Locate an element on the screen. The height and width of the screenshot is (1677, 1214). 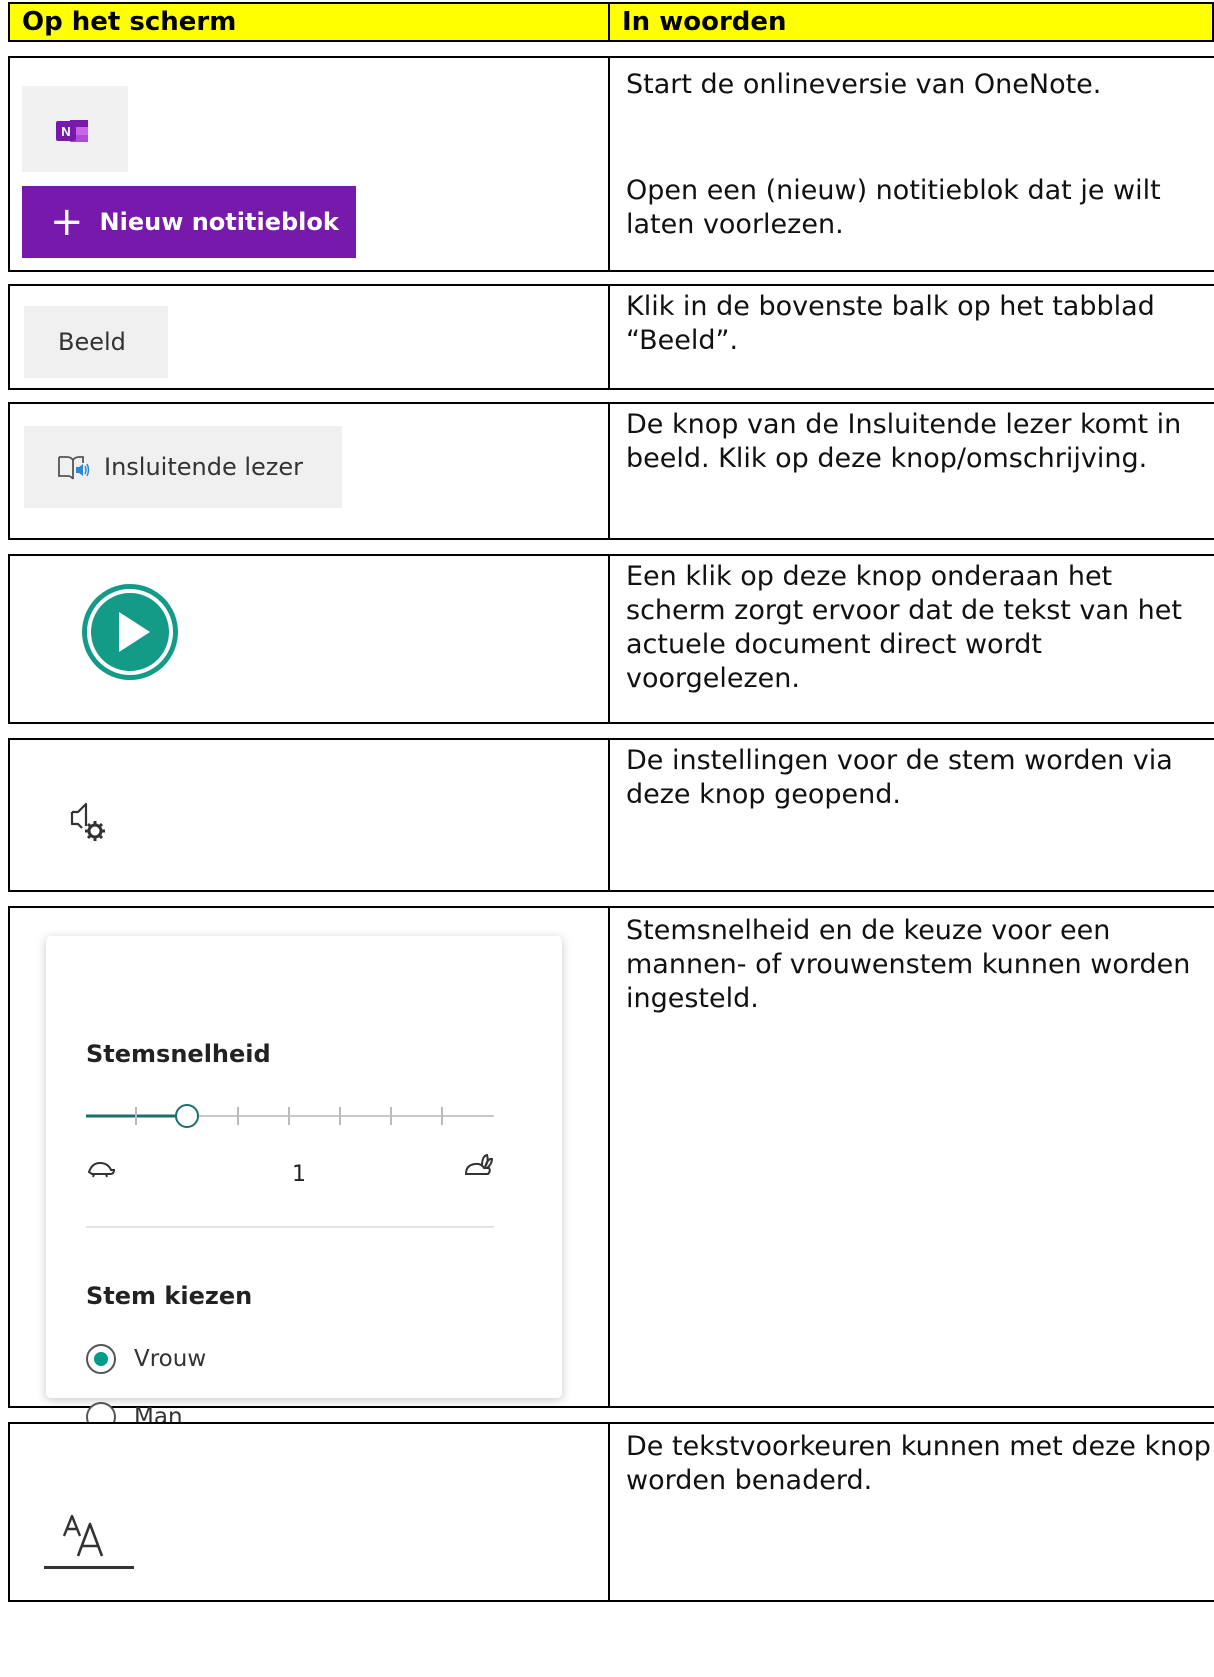
table-header: Op het scherm In woorden is located at coordinates (611, 22).